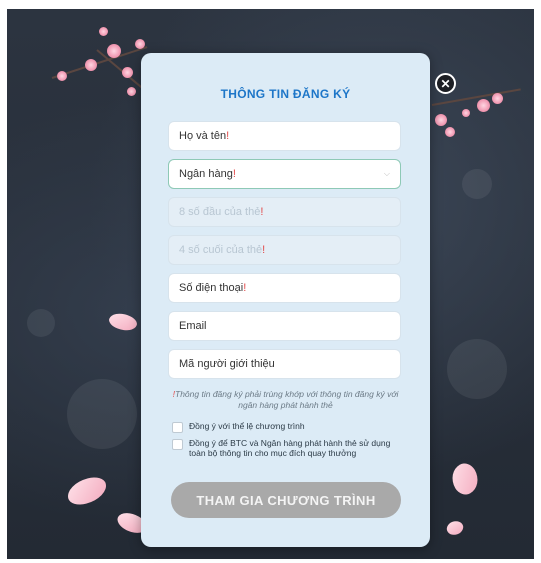 This screenshot has width=541, height=563. What do you see at coordinates (247, 426) in the screenshot?
I see `agree-terms-label: Đồng ý với thể lệ chương trình` at bounding box center [247, 426].